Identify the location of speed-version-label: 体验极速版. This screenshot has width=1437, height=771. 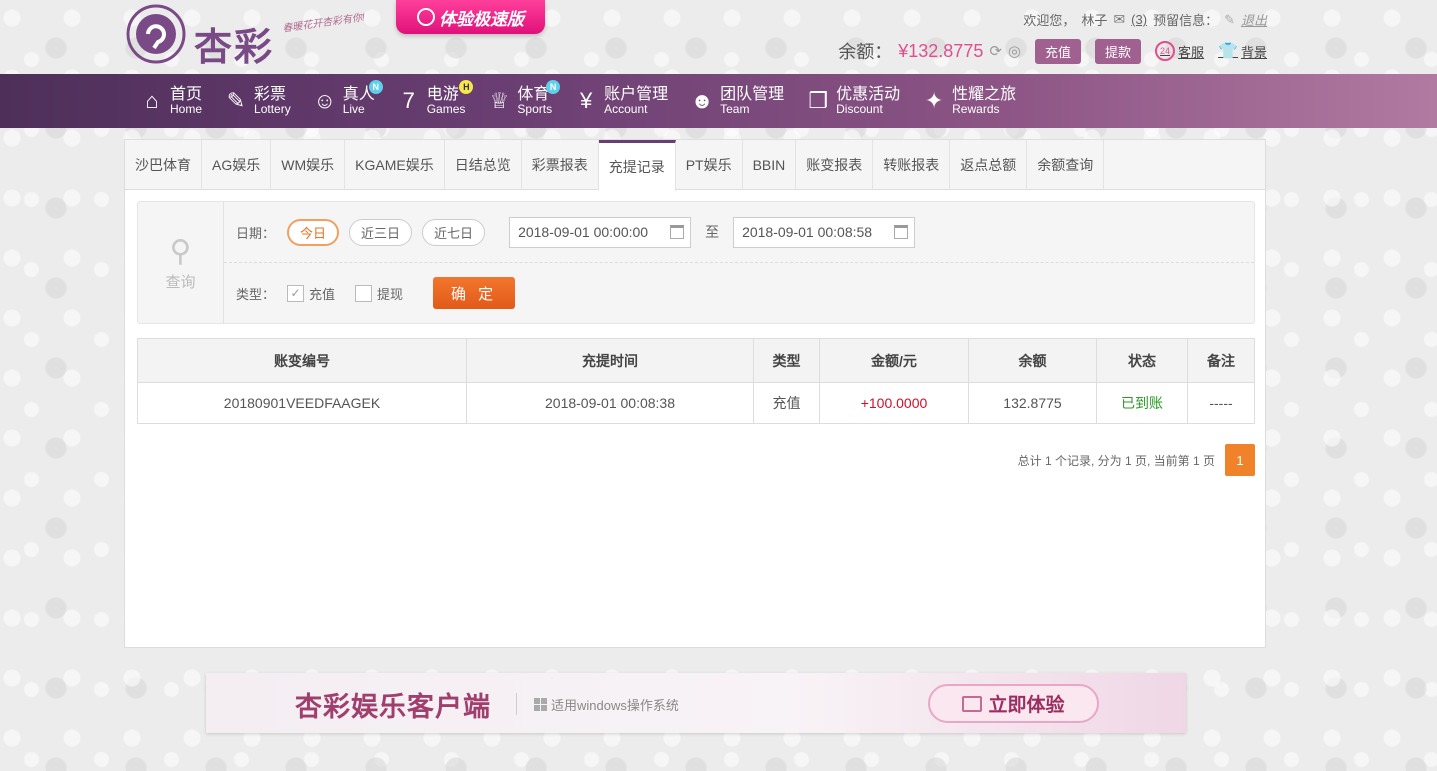
(481, 19).